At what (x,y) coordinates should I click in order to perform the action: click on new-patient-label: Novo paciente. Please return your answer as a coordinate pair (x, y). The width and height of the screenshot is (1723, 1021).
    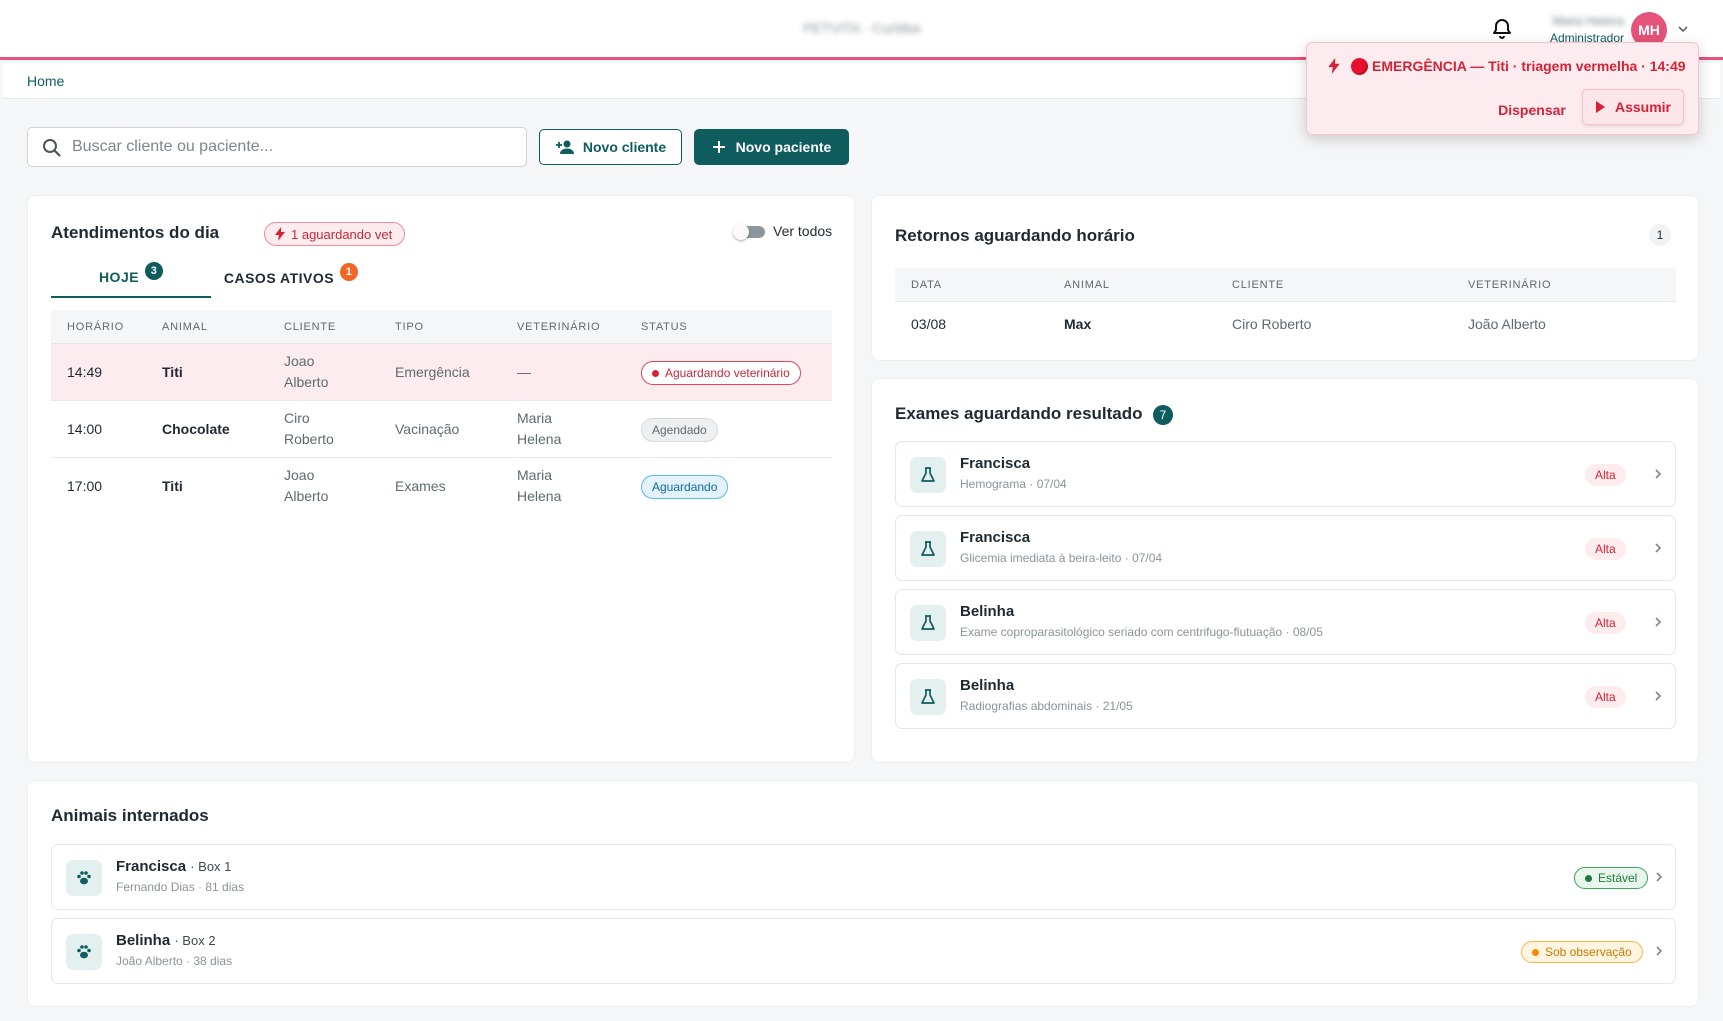
    Looking at the image, I should click on (783, 147).